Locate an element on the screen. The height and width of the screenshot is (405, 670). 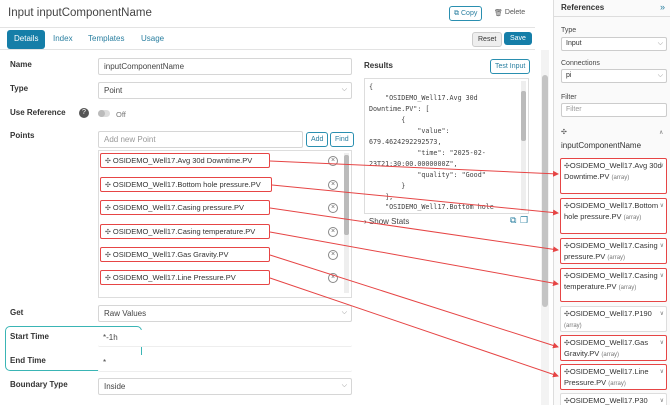
point-item: ✣ OSIDEMO_Well17.Bottom hole pressure.PV is located at coordinates (186, 184).